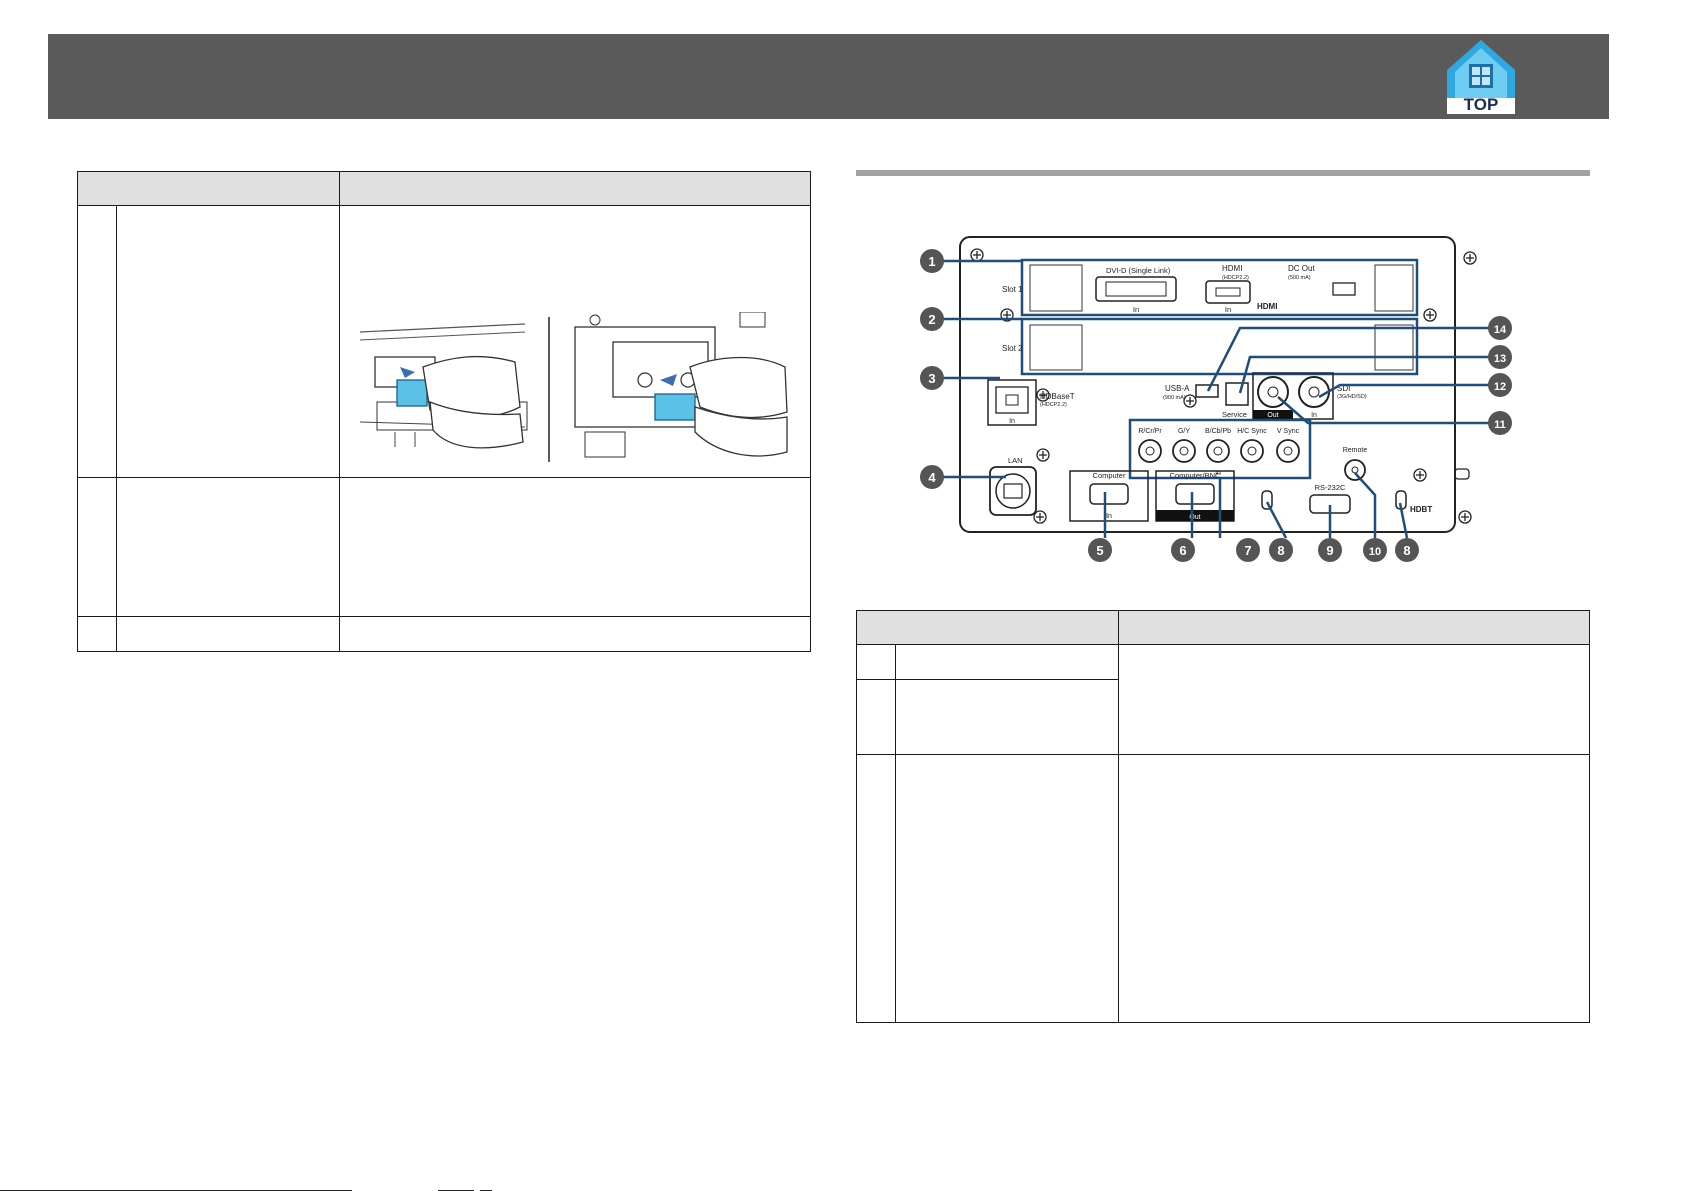  What do you see at coordinates (931, 261) in the screenshot?
I see `callout-1: 1` at bounding box center [931, 261].